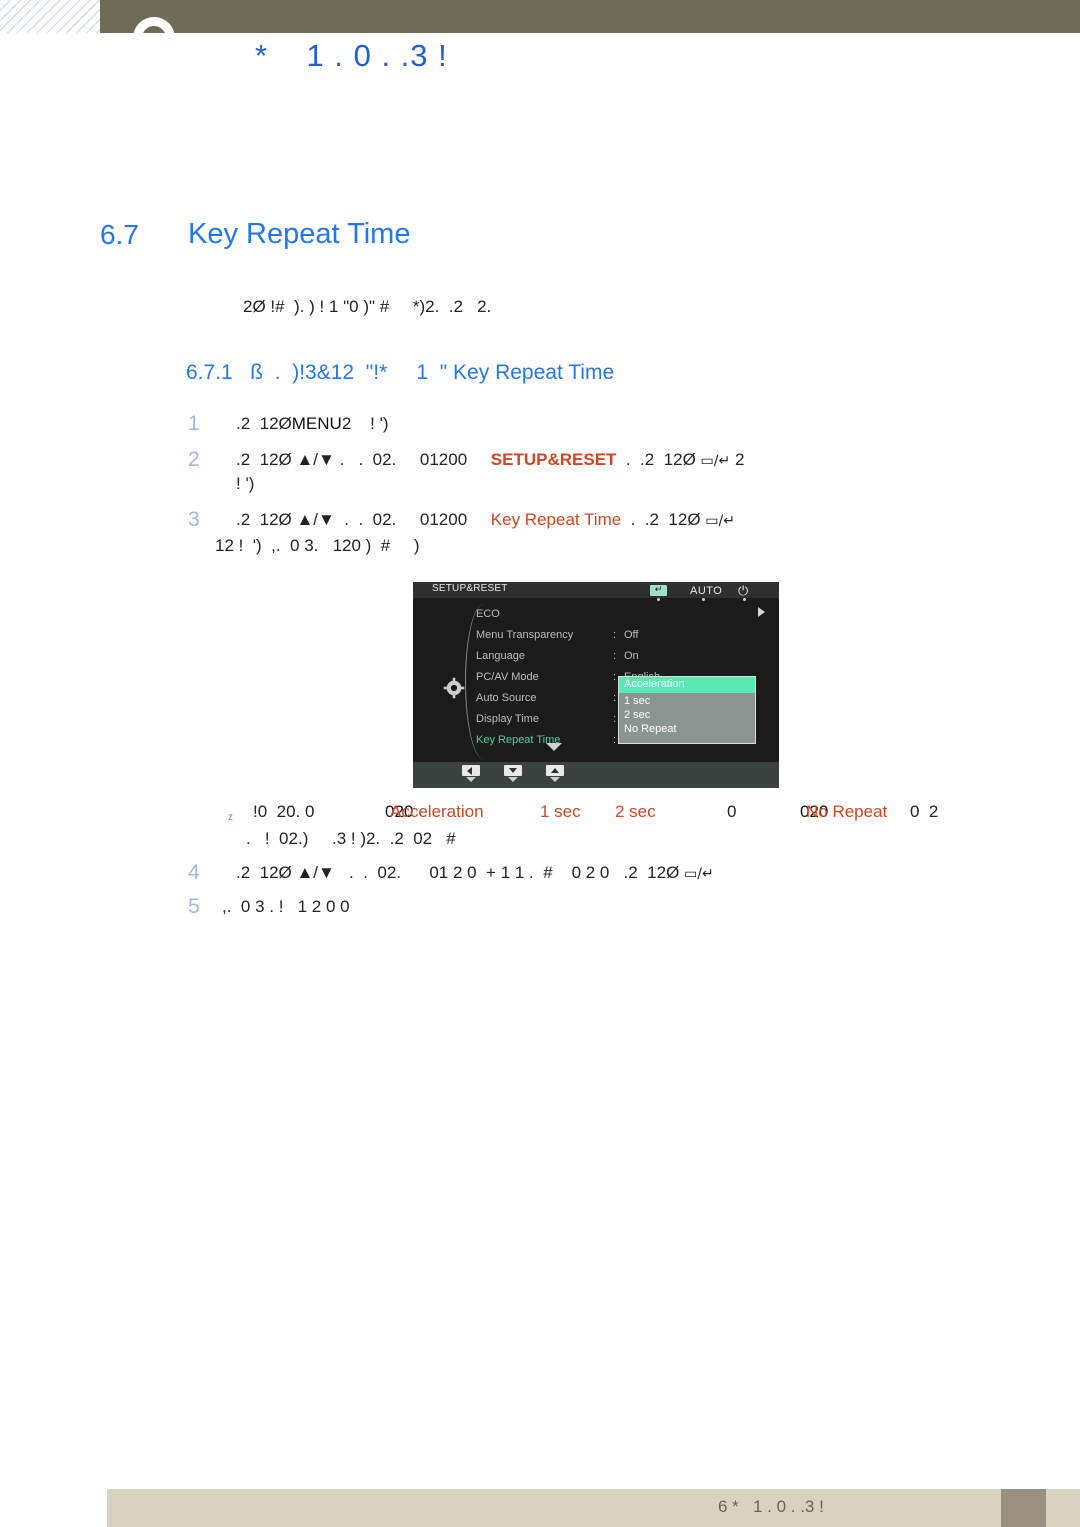  What do you see at coordinates (194, 906) in the screenshot?
I see `step-5-number: 5` at bounding box center [194, 906].